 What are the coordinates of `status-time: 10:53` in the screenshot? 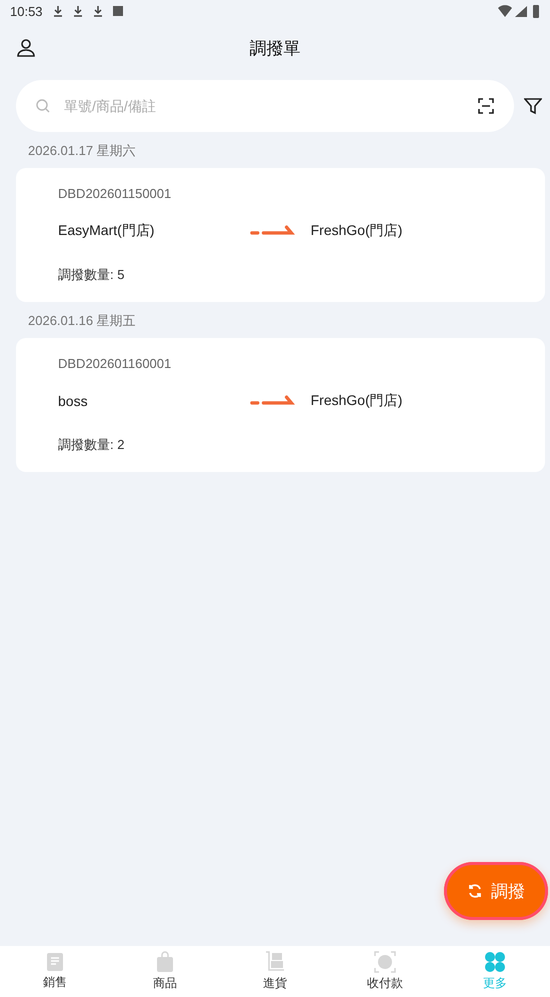 It's located at (26, 11).